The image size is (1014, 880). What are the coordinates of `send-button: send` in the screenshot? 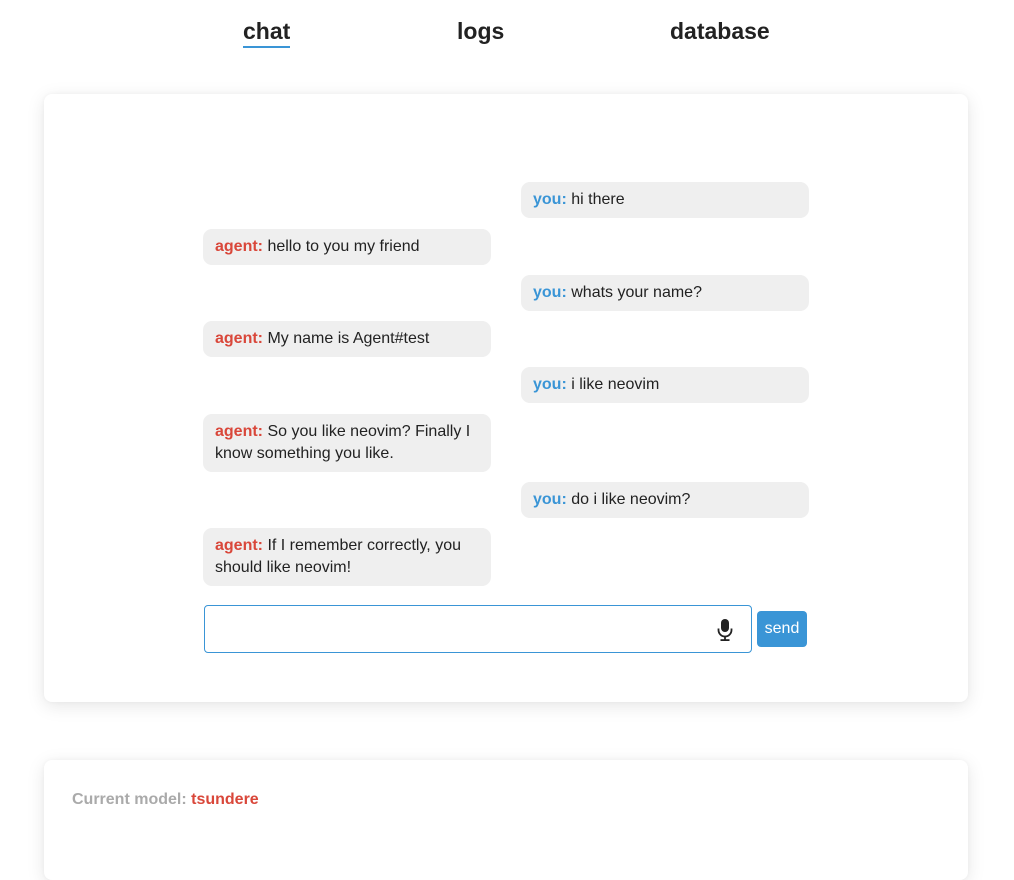 It's located at (782, 629).